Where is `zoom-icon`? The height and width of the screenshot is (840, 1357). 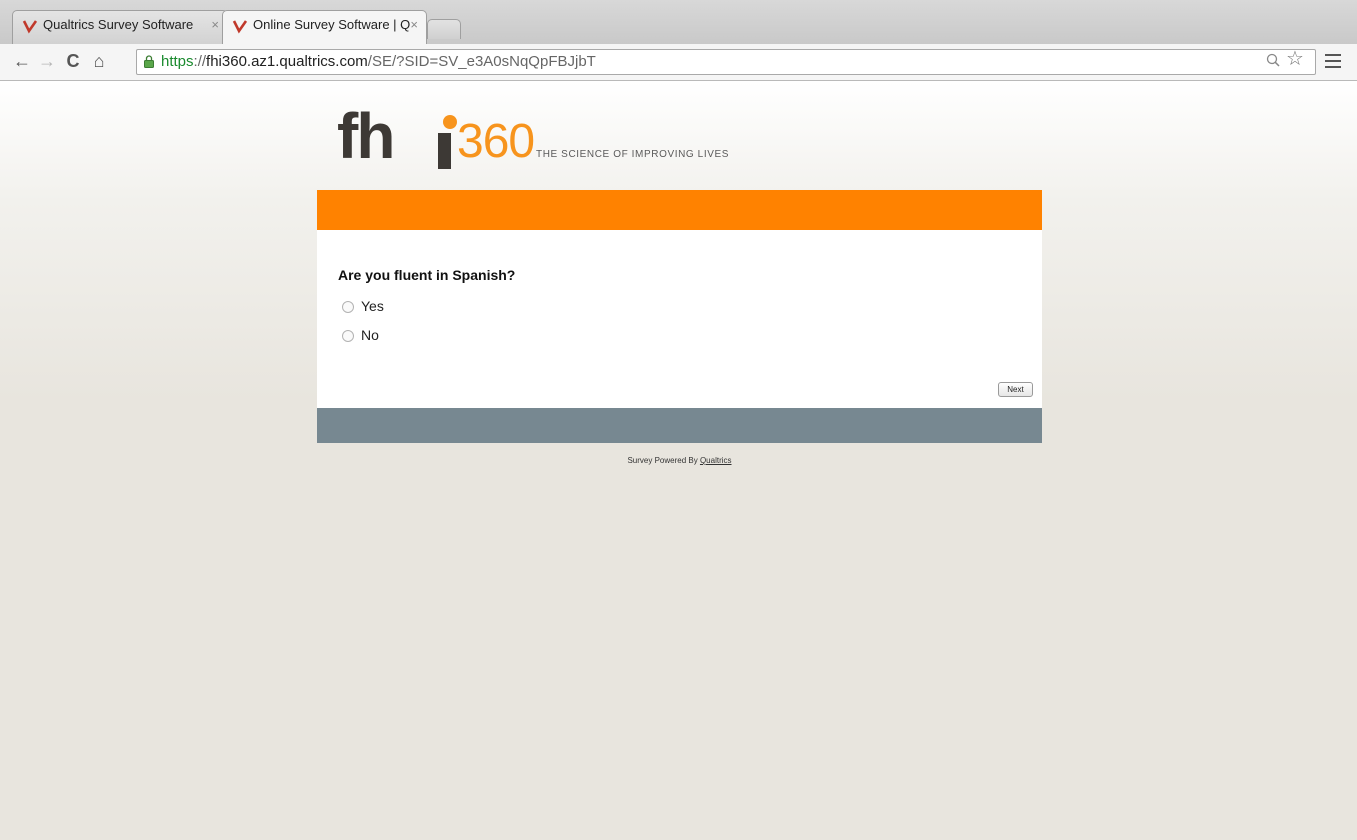 zoom-icon is located at coordinates (1273, 62).